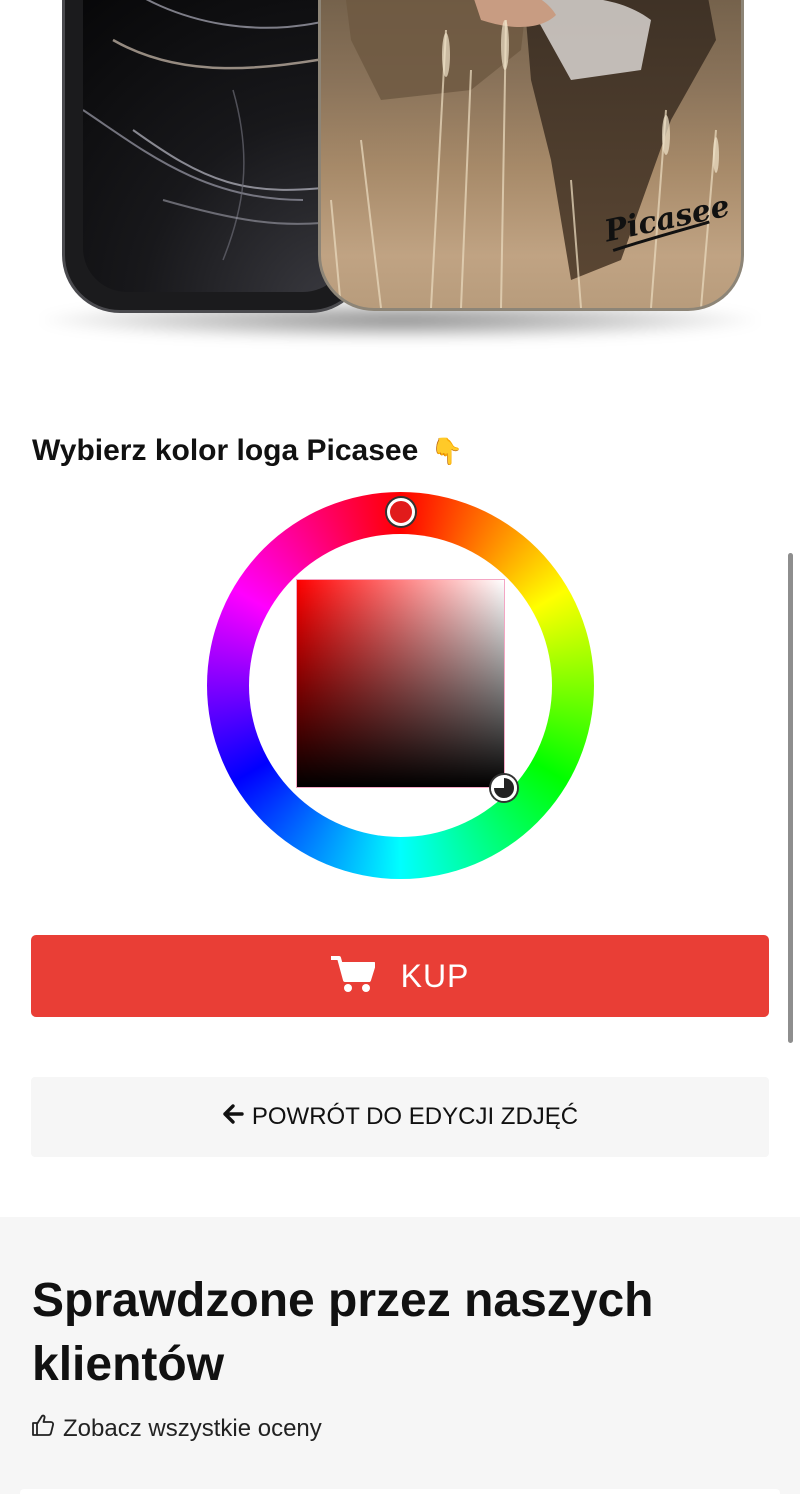 The image size is (800, 1499). I want to click on saturation-value-handle, so click(504, 788).